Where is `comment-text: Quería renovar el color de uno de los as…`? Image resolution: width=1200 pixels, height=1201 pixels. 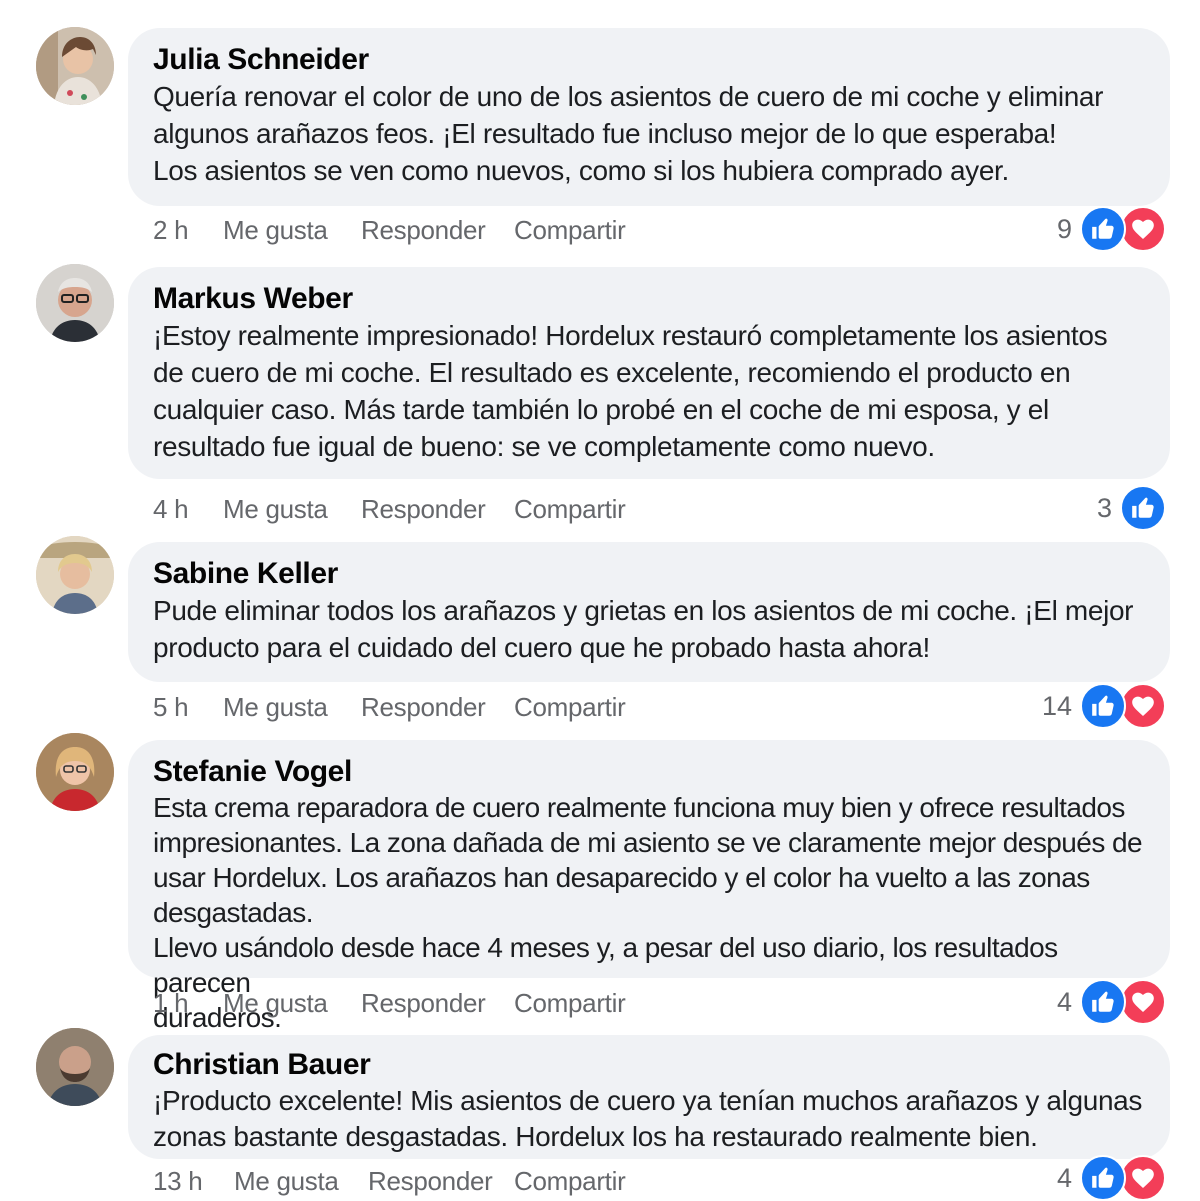 comment-text: Quería renovar el color de uno de los as… is located at coordinates (628, 133).